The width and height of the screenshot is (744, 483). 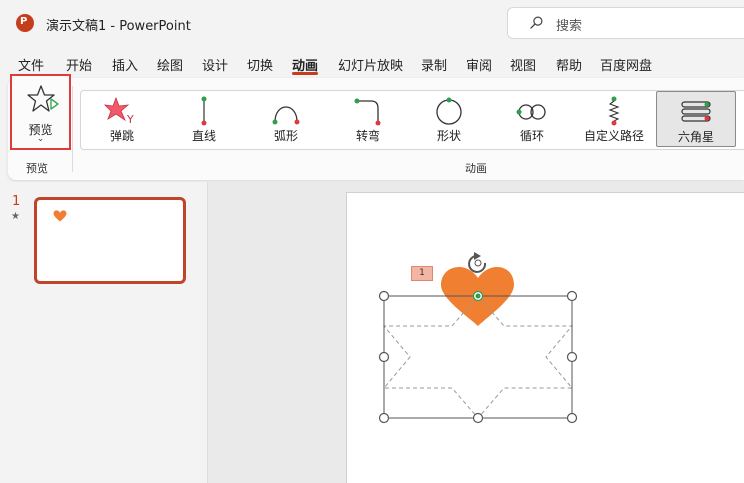 What do you see at coordinates (125, 64) in the screenshot?
I see `tab-insert: 插入` at bounding box center [125, 64].